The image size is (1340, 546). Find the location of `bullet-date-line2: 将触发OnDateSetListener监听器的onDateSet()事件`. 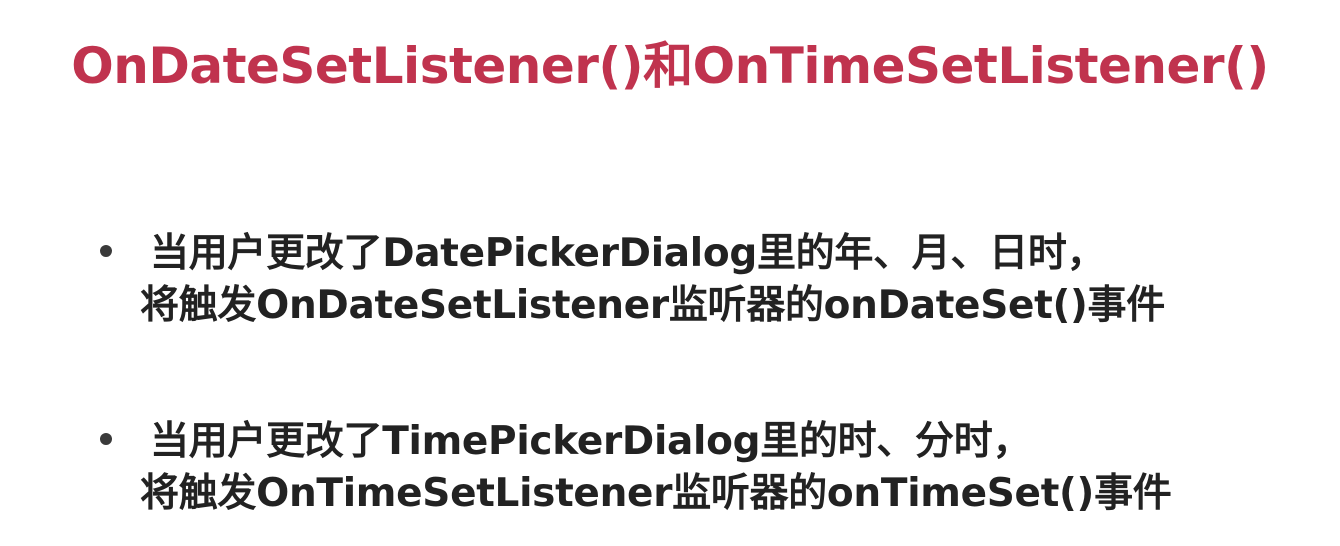

bullet-date-line2: 将触发OnDateSetListener监听器的onDateSet()事件 is located at coordinates (652, 305).